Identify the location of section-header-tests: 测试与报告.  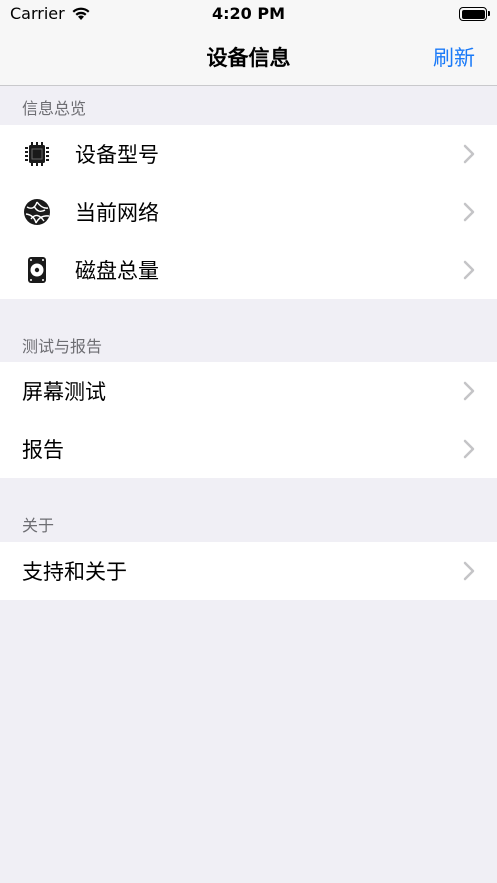
(62, 346).